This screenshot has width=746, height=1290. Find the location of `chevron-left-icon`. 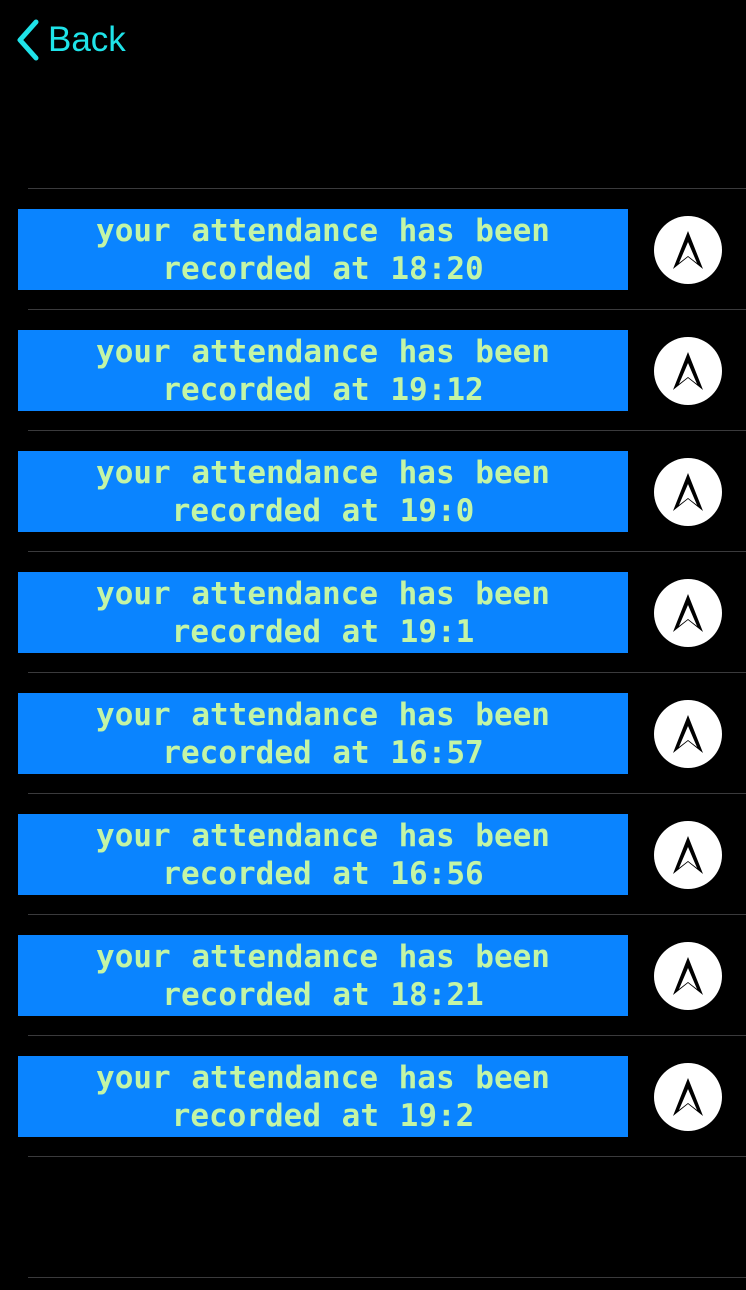

chevron-left-icon is located at coordinates (27, 40).